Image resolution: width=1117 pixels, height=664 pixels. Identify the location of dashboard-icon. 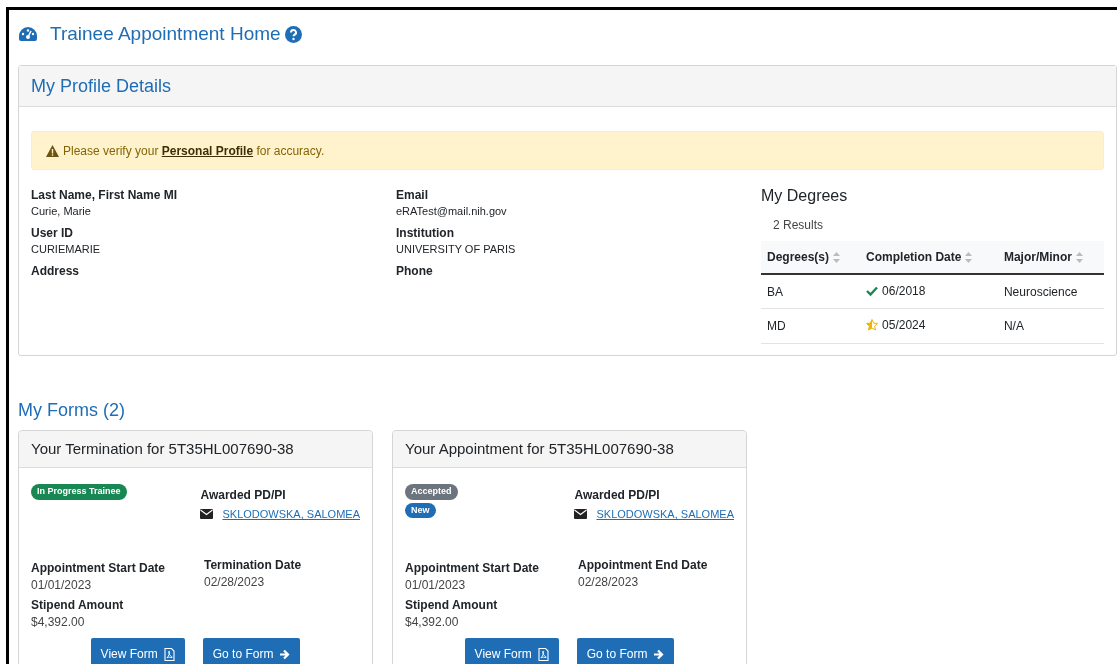
(28, 34).